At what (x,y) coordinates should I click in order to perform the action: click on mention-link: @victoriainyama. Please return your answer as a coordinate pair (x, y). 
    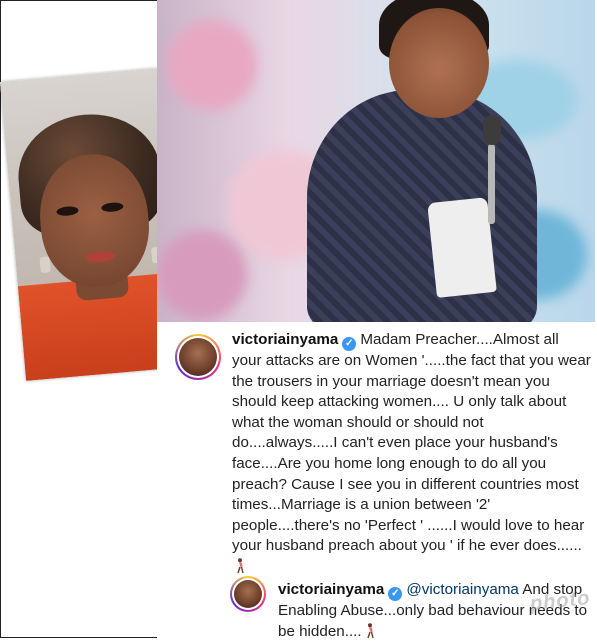
    Looking at the image, I should click on (462, 589).